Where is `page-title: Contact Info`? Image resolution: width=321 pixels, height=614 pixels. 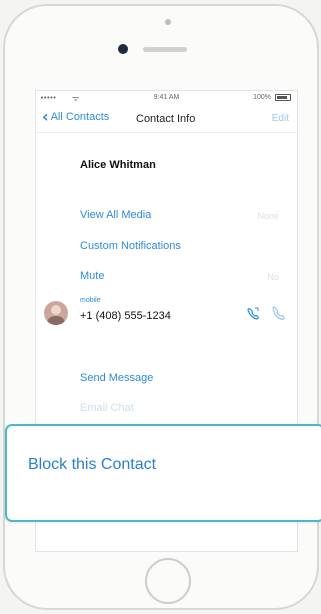
page-title: Contact Info is located at coordinates (166, 119).